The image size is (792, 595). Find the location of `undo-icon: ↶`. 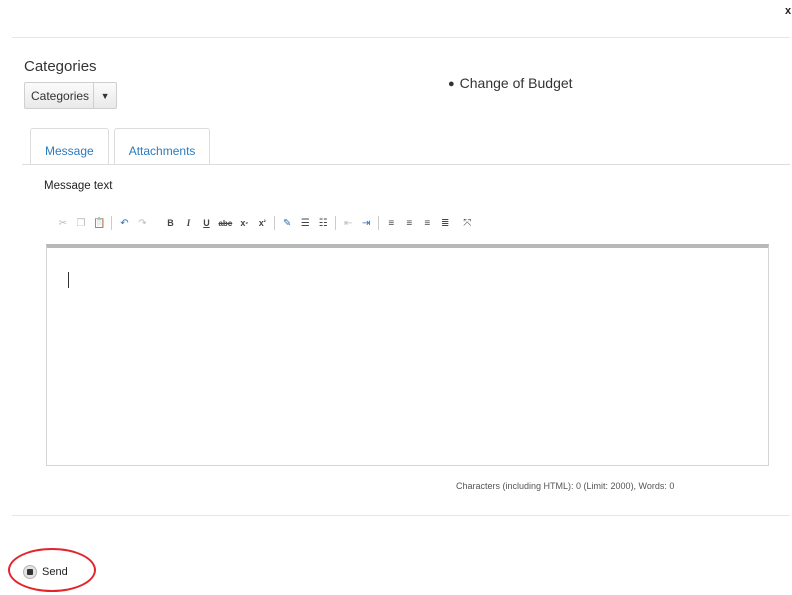

undo-icon: ↶ is located at coordinates (124, 223).